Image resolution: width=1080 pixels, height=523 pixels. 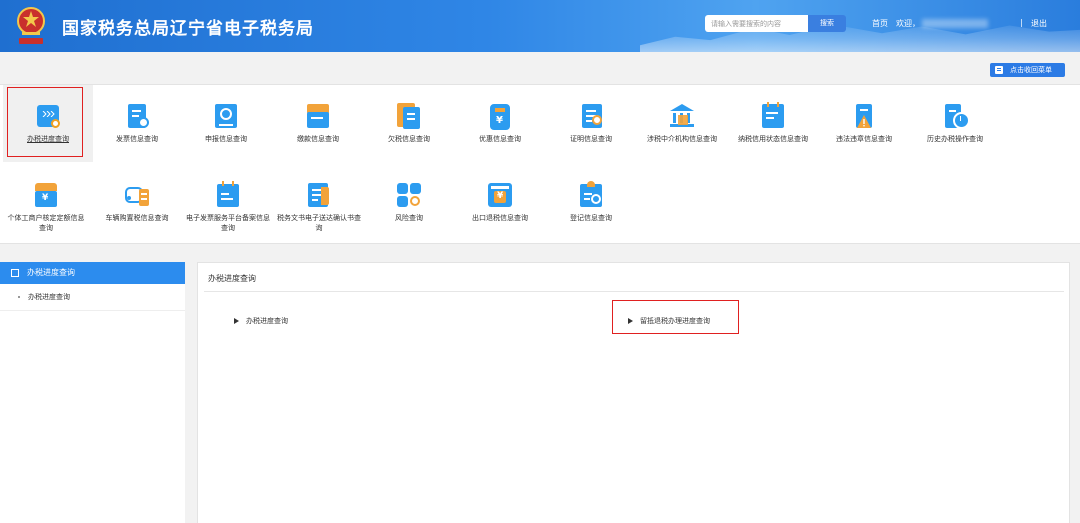 I want to click on menu-item-e-document: 税务文书电子送达确认书查询, so click(x=319, y=207).